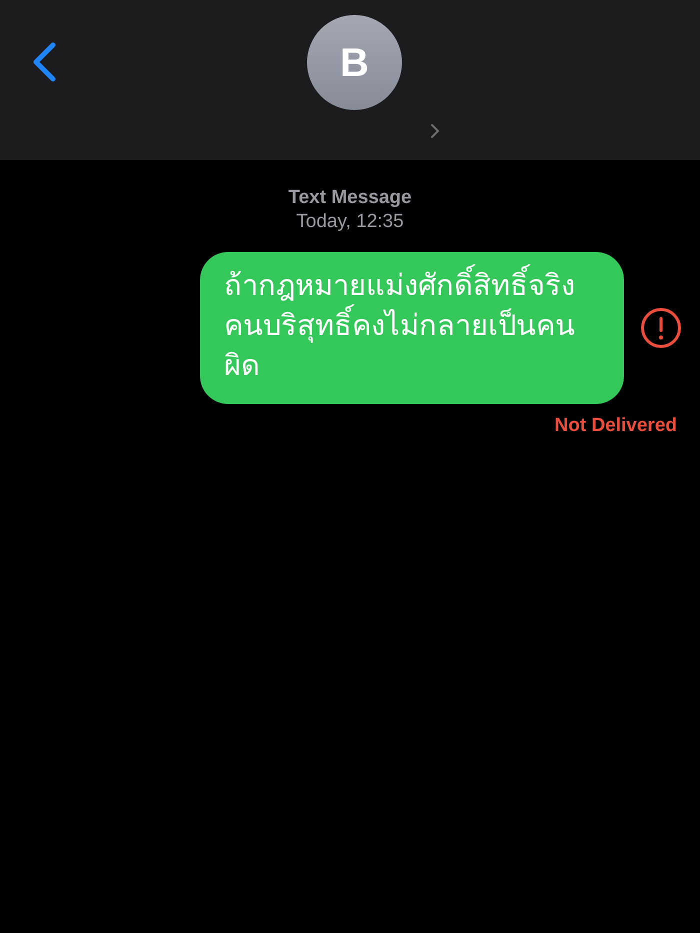 The height and width of the screenshot is (933, 700). I want to click on message-text: ผิด, so click(242, 366).